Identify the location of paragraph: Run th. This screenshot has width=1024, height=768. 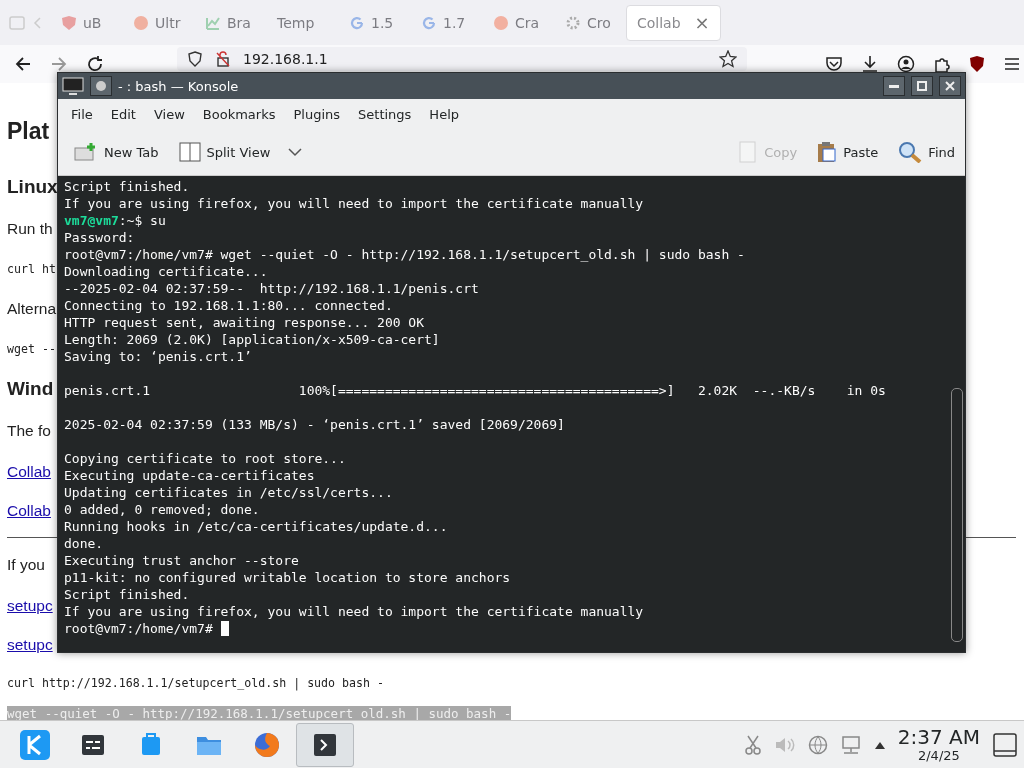
(30, 229).